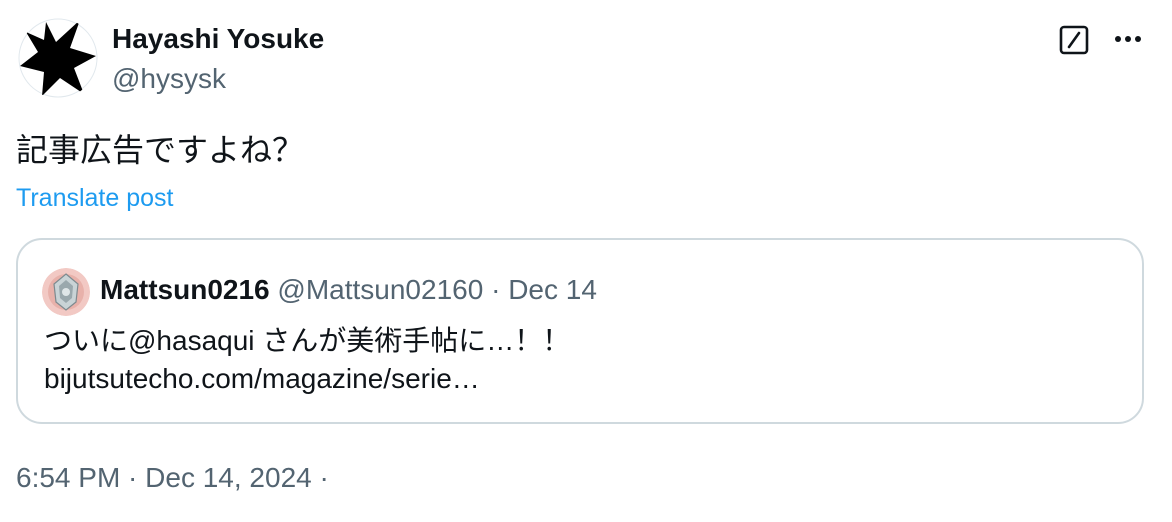 The image size is (1172, 522). I want to click on quote-author-name: Mattsun0216, so click(185, 289).